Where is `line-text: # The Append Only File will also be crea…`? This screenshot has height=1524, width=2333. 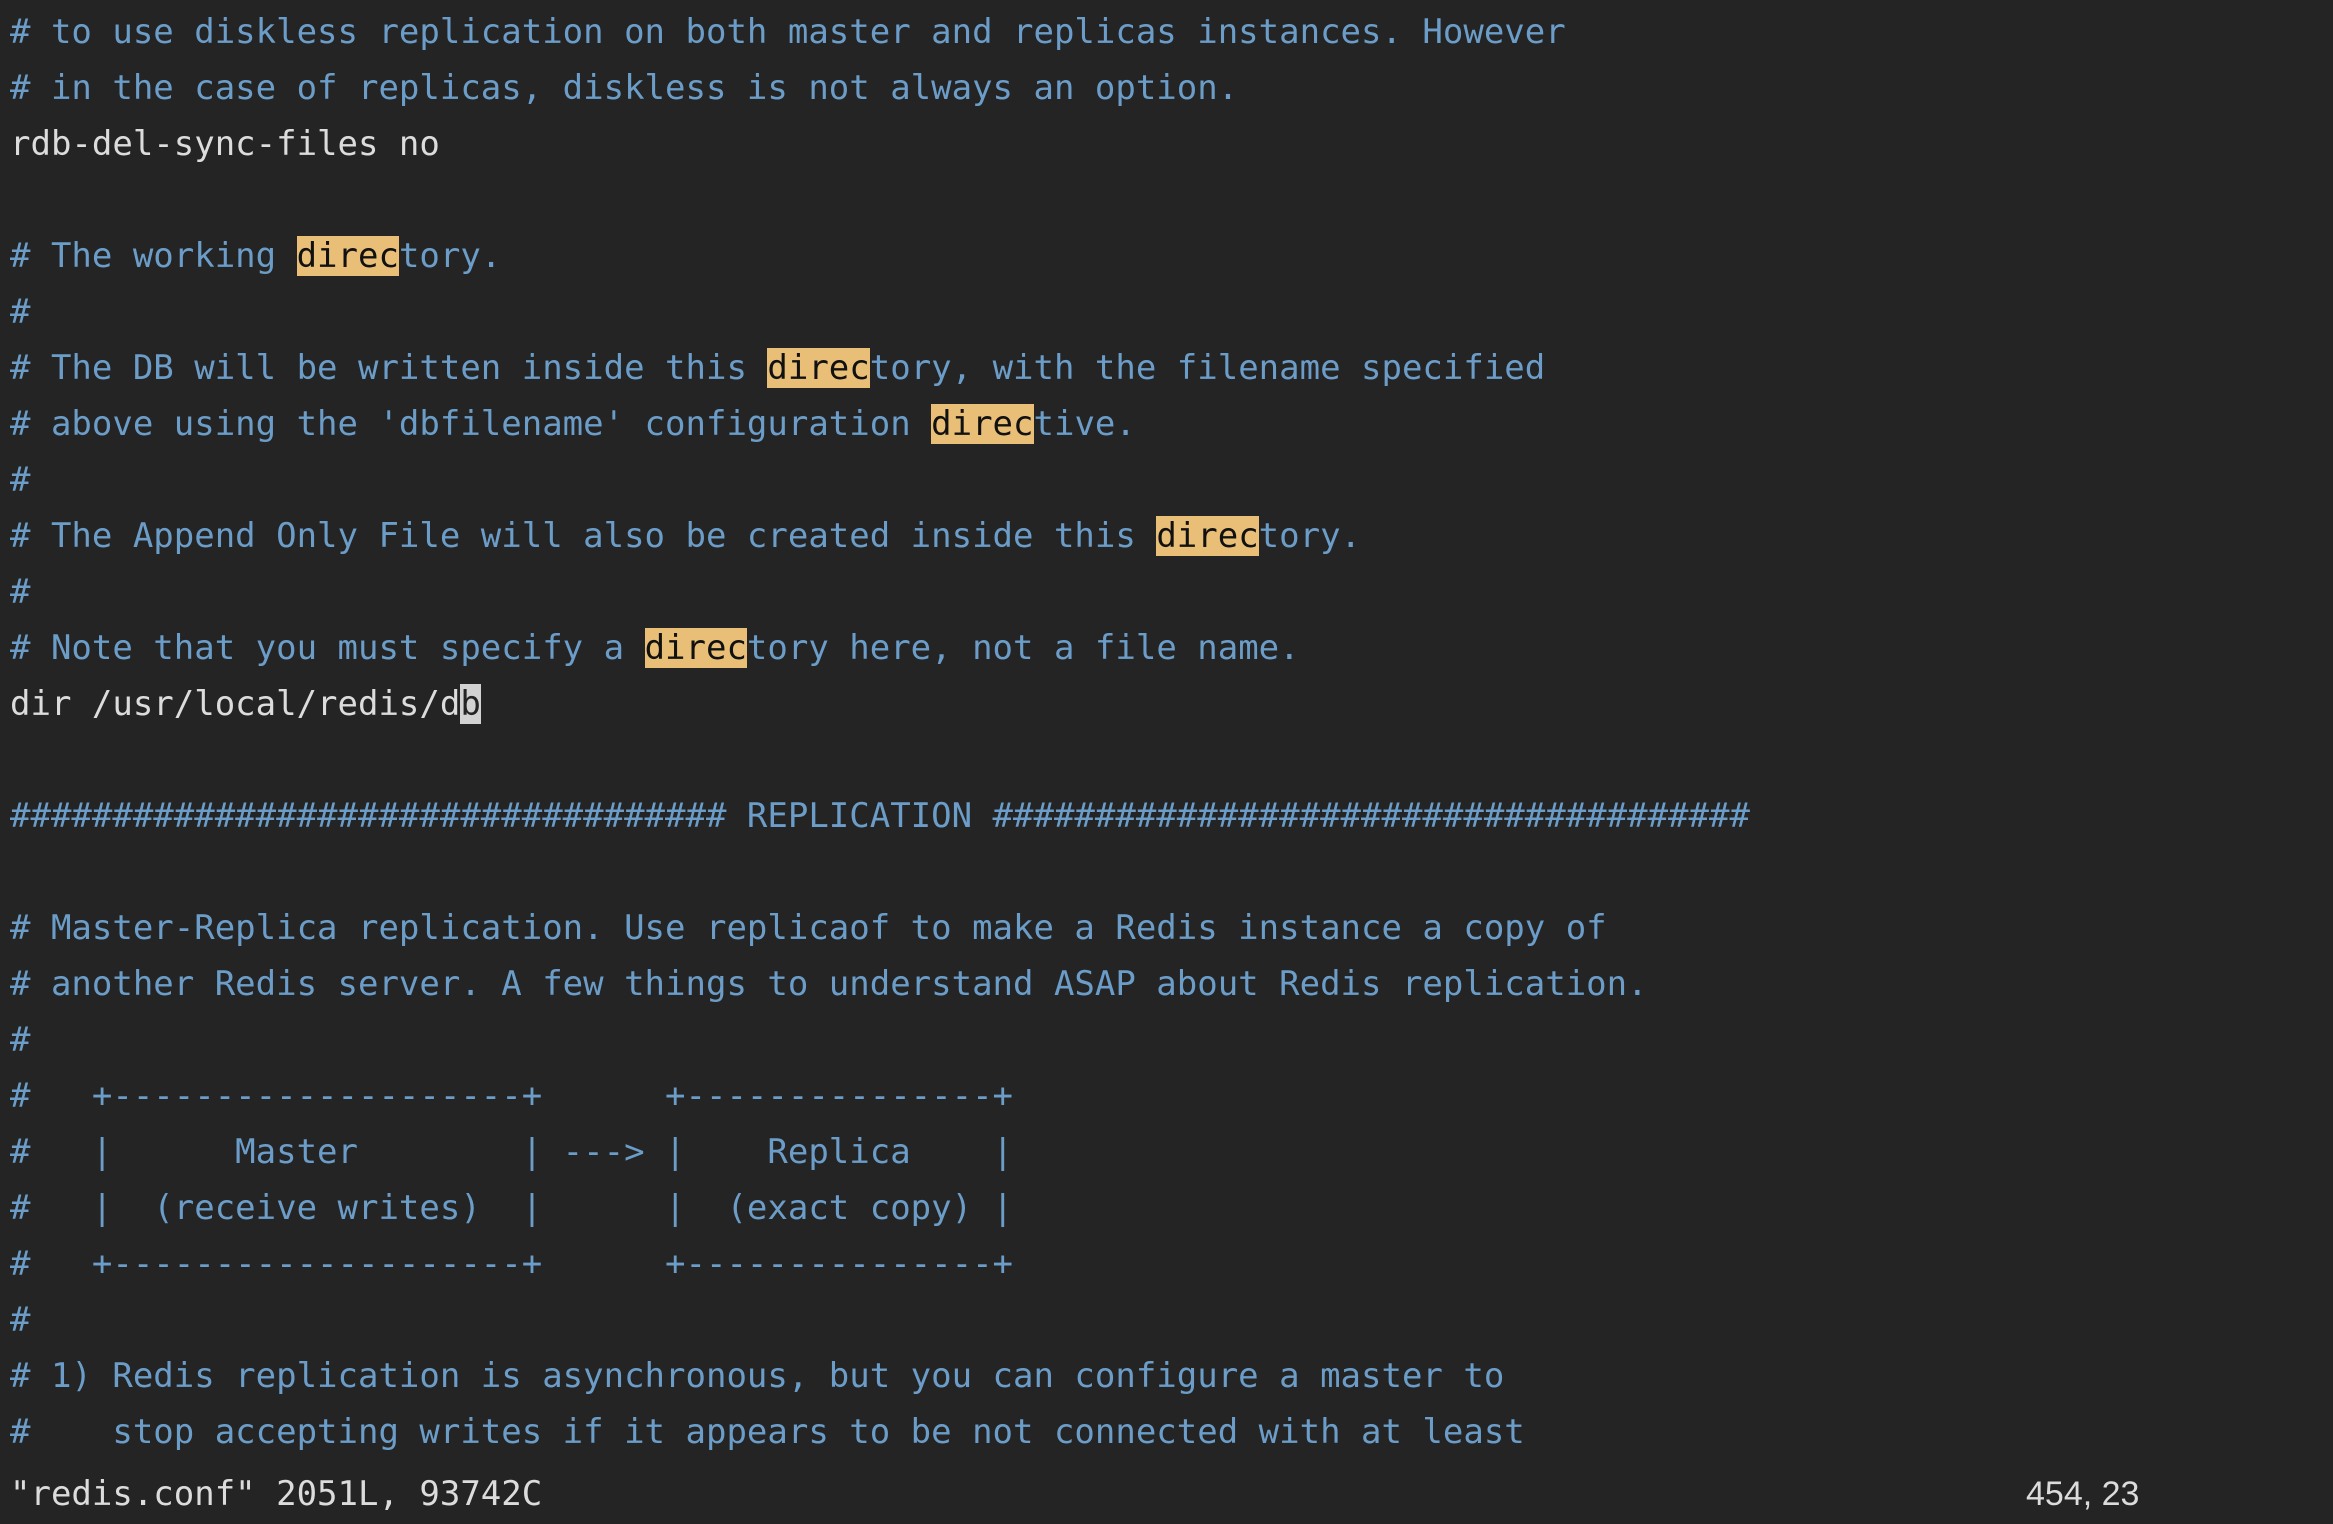
line-text: # The Append Only File will also be crea… is located at coordinates (583, 536).